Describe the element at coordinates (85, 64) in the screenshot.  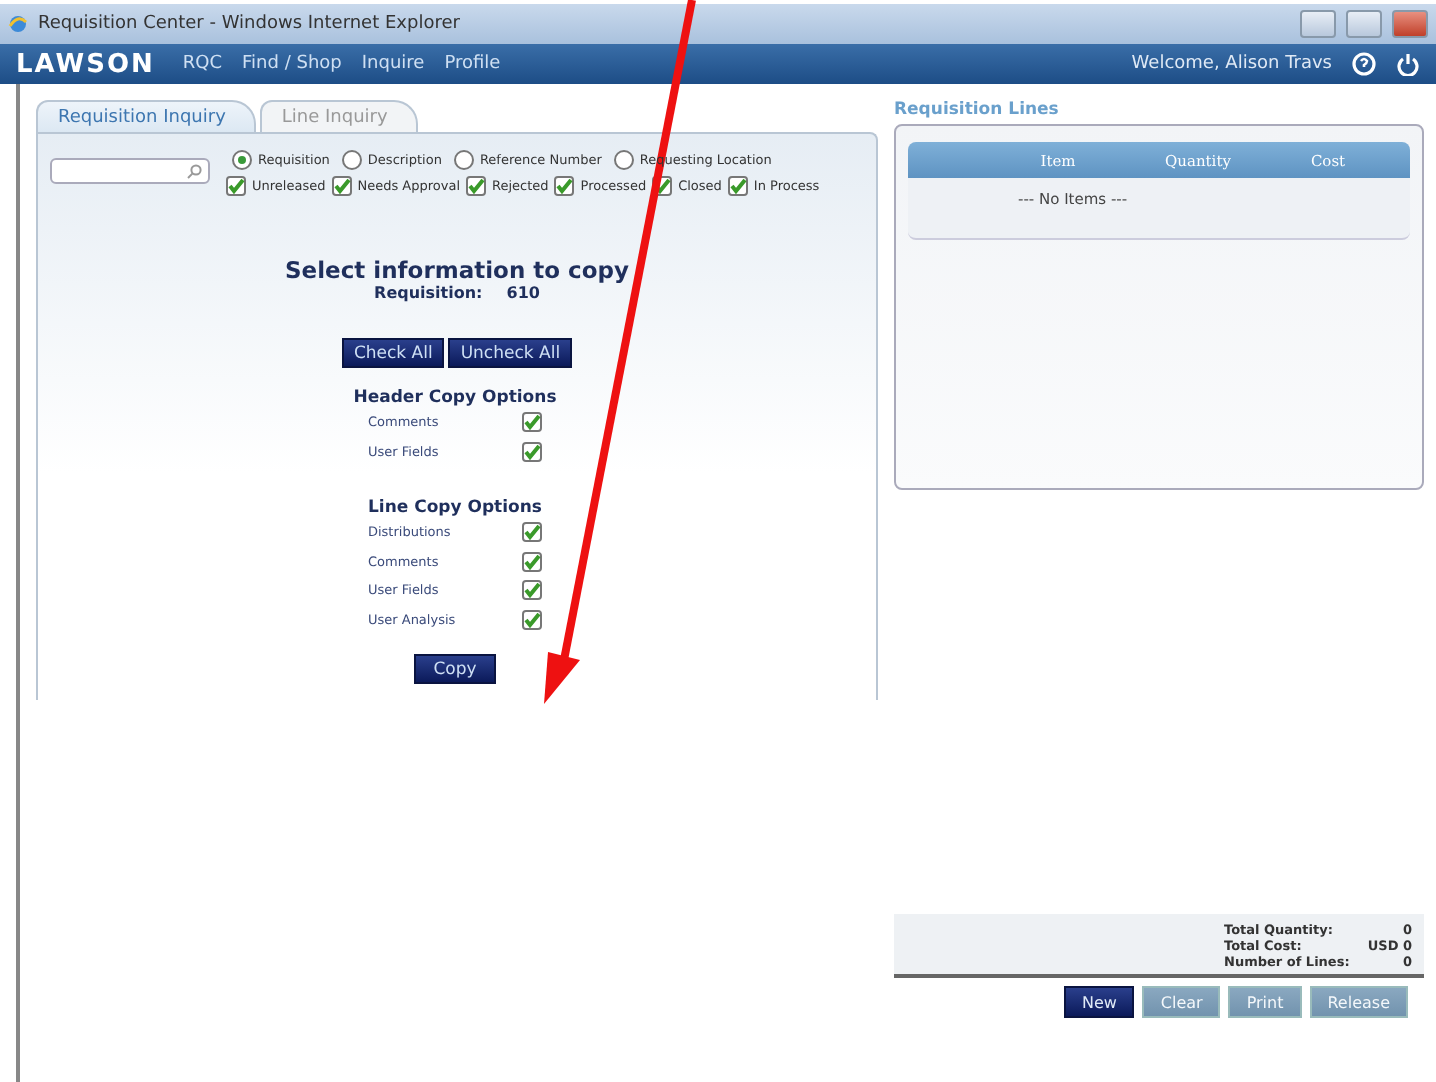
I see `logo: LAWSON` at that location.